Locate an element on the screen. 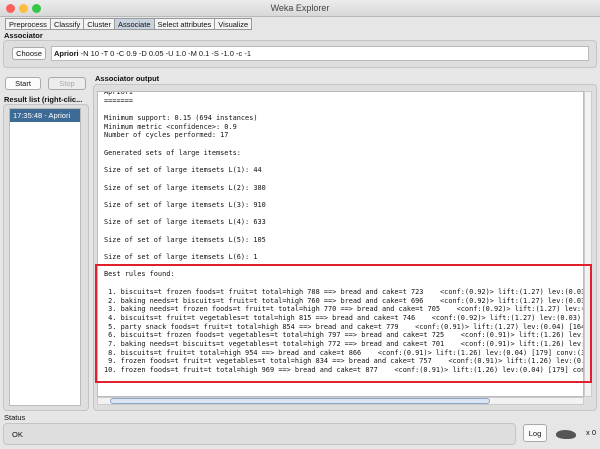 The image size is (600, 449). maximize-window-button is located at coordinates (36, 8).